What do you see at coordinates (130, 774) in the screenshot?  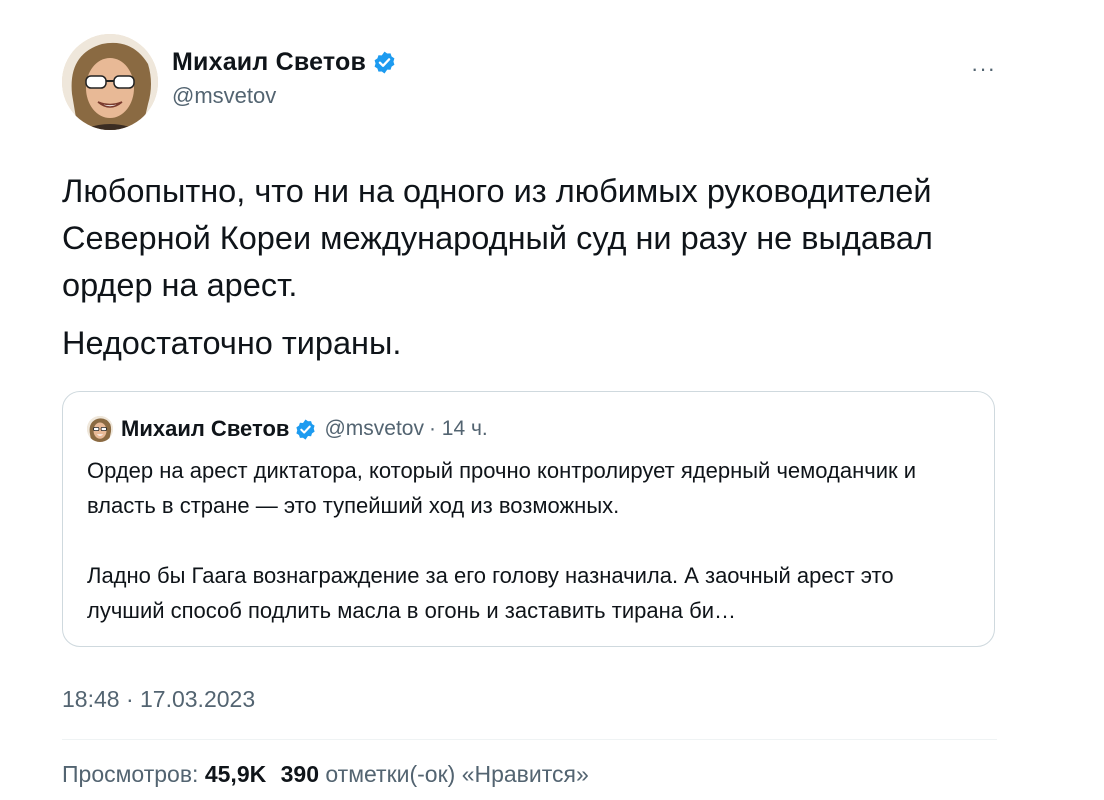 I see `views-label: Просмотров:` at bounding box center [130, 774].